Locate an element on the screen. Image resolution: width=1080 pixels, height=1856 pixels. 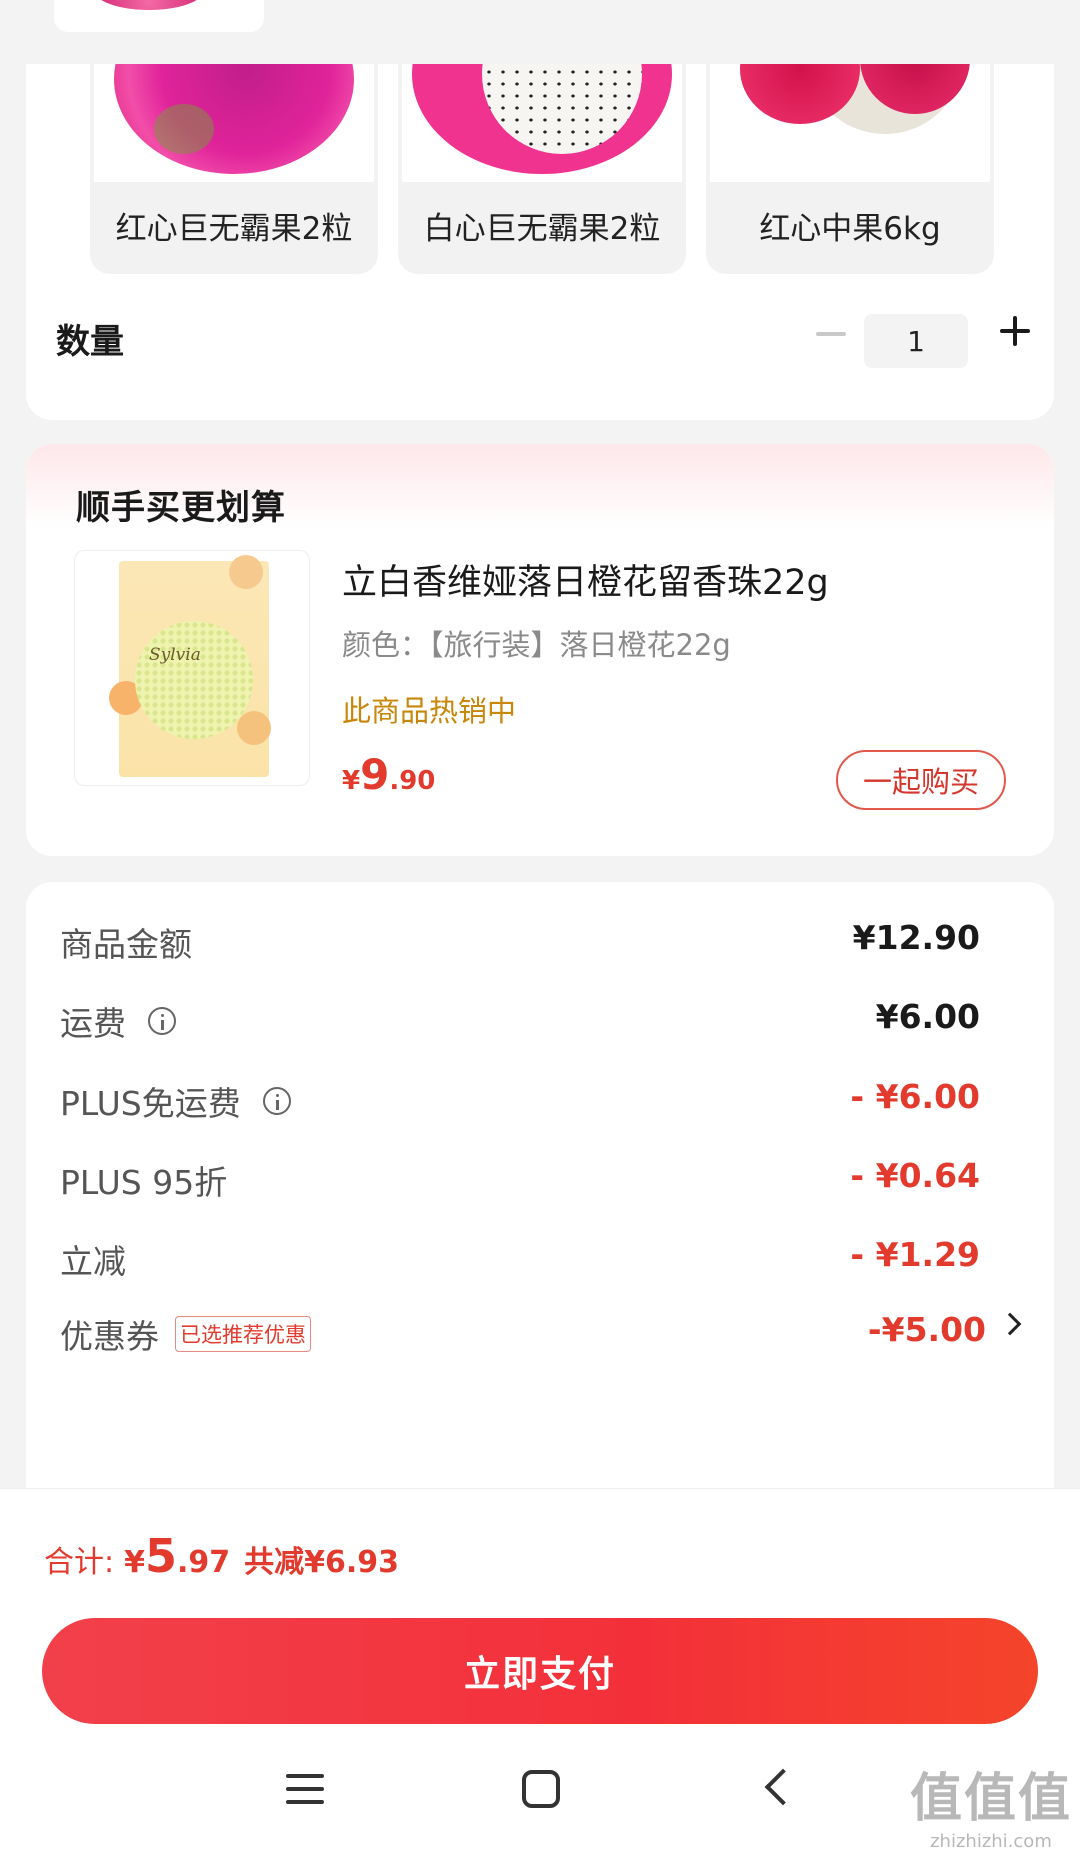
summary-value: - ¥6.00 is located at coordinates (915, 1096).